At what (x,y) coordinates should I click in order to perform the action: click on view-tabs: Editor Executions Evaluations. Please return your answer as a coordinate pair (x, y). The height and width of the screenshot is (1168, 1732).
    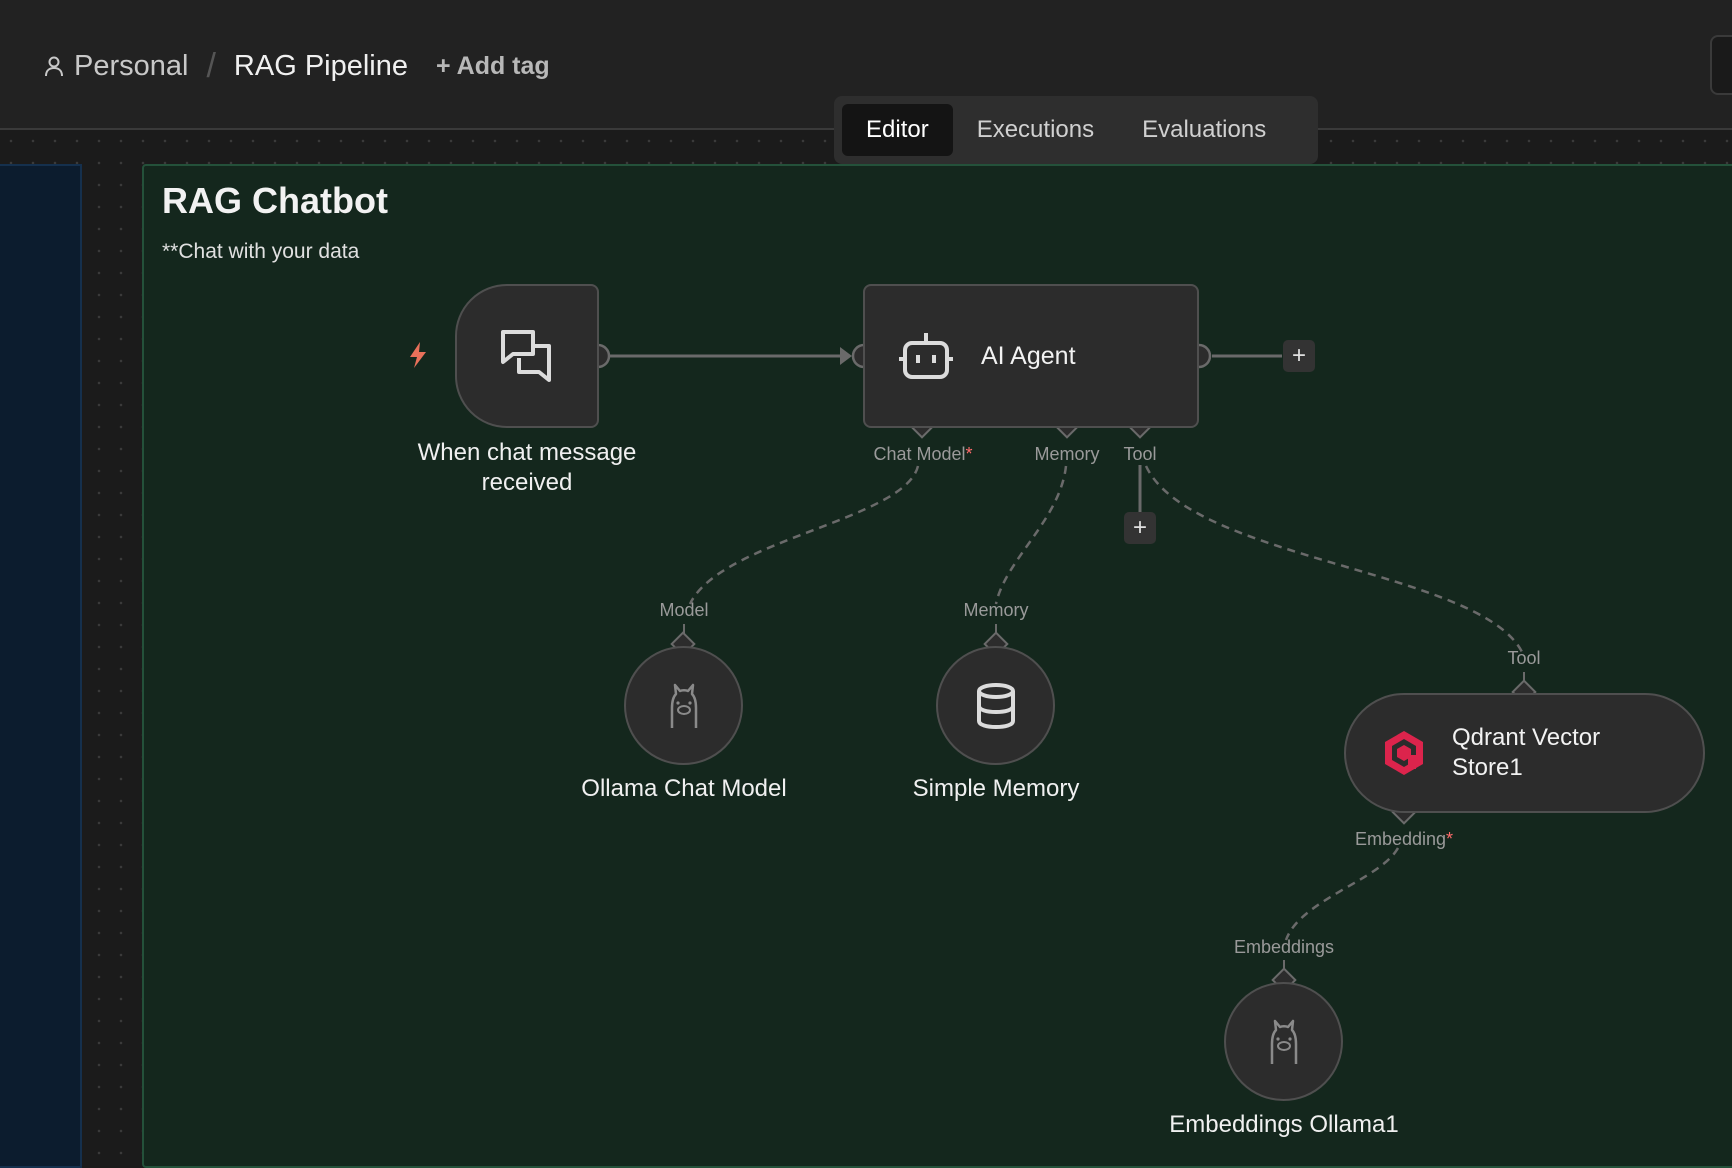
    Looking at the image, I should click on (1076, 130).